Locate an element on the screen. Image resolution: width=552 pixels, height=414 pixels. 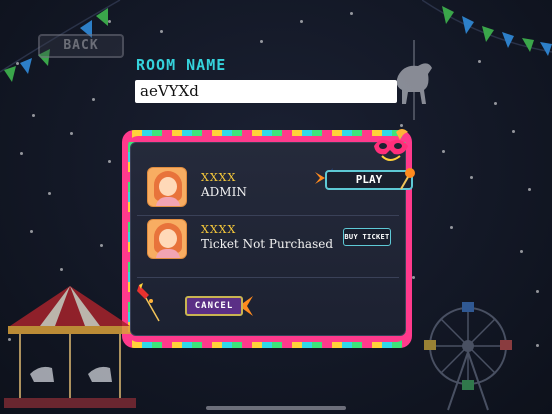
player-row-admin: XXXX ADMIN PLAY is located at coordinates (281, 189).